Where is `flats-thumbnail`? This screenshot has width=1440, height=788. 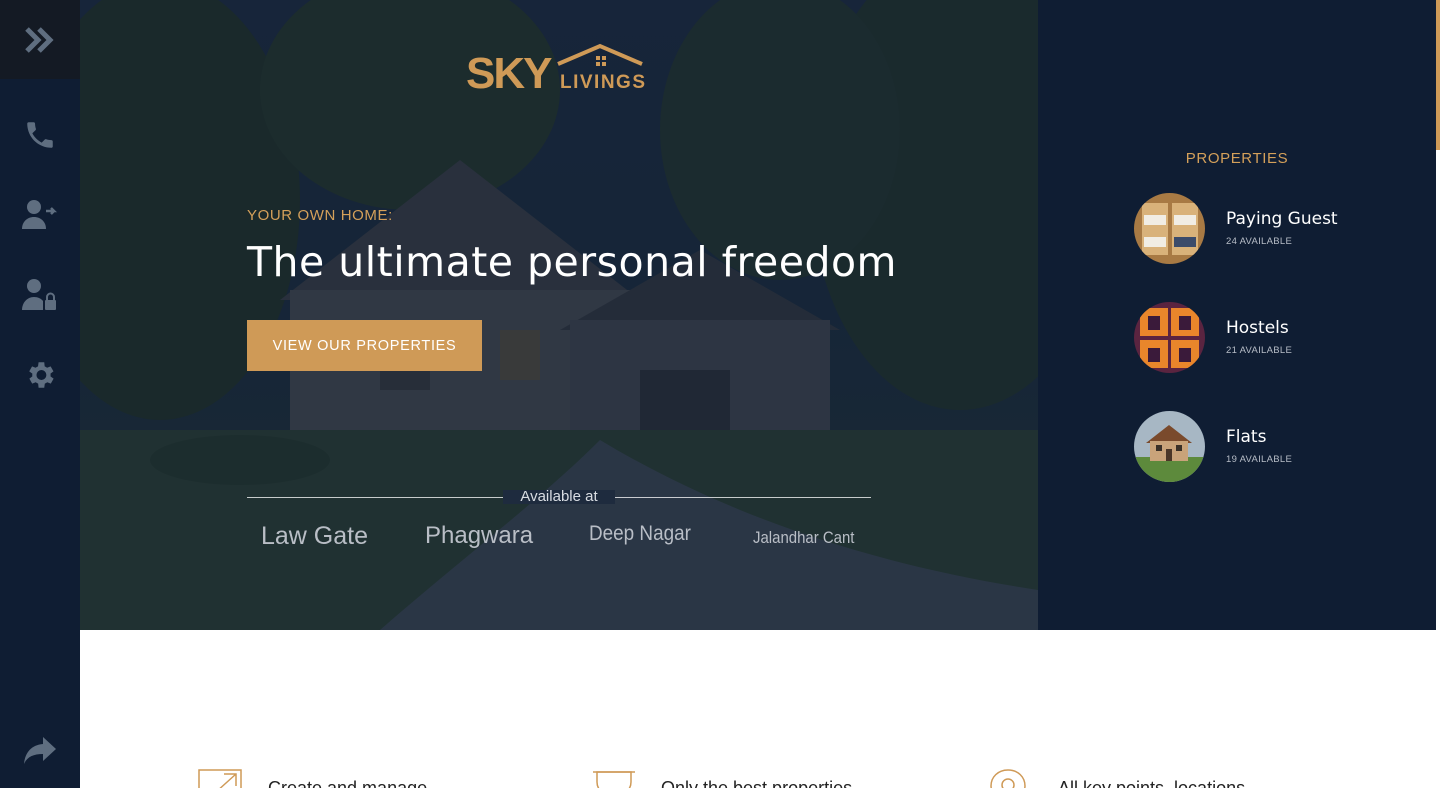
flats-thumbnail is located at coordinates (1169, 446).